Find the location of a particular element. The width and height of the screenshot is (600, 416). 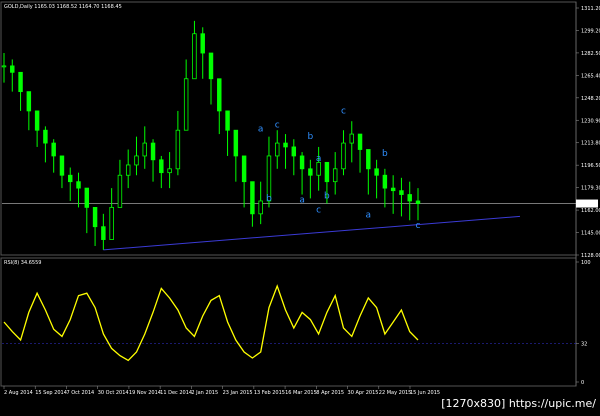

date-tick-label: 19 Nov 2014 is located at coordinates (145, 393).